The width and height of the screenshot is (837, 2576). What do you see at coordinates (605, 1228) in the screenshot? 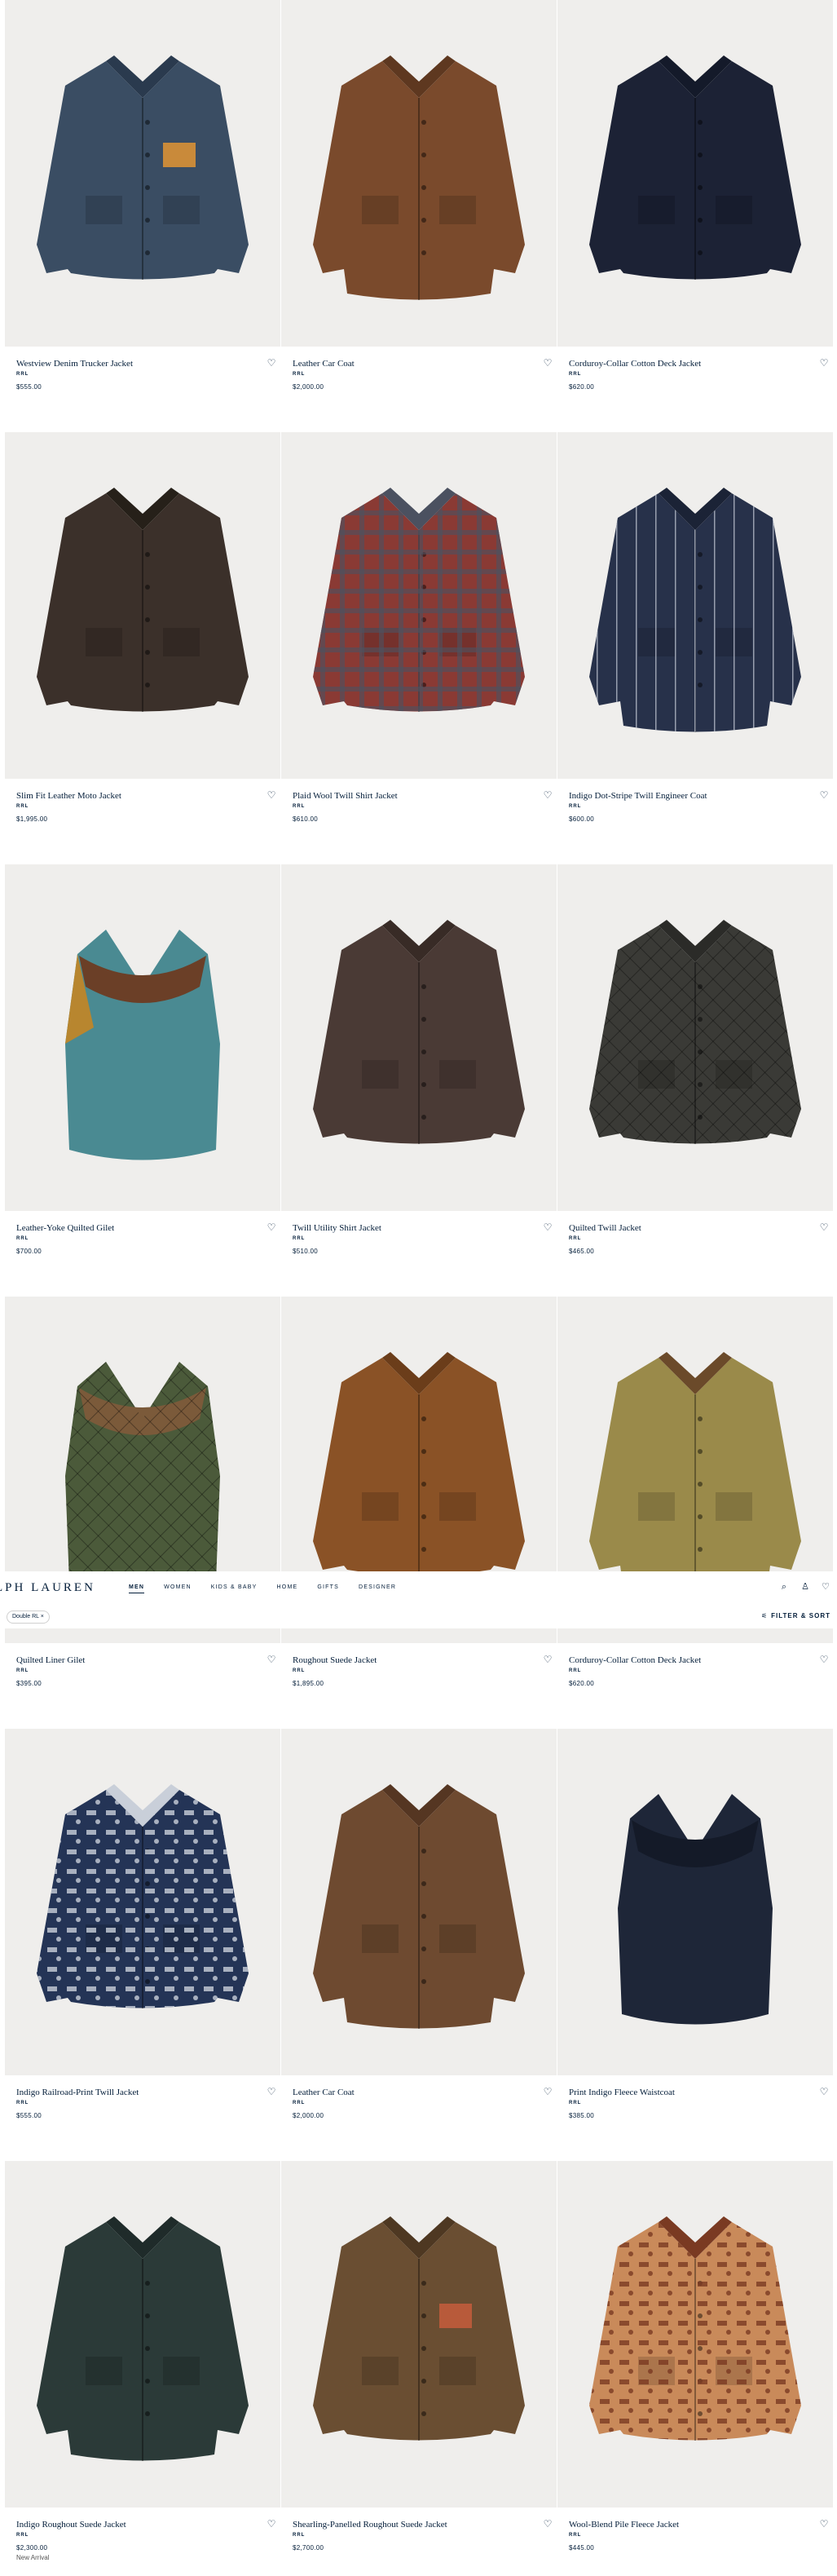
I see `product-name: Quilted Twill Jacket` at bounding box center [605, 1228].